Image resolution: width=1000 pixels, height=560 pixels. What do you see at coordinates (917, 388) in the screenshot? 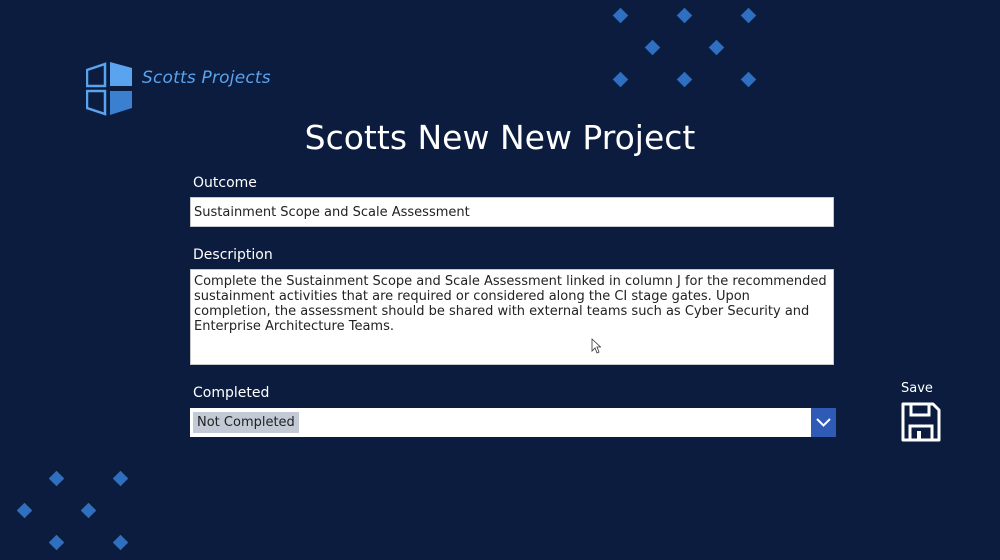
I see `save-label: Save` at bounding box center [917, 388].